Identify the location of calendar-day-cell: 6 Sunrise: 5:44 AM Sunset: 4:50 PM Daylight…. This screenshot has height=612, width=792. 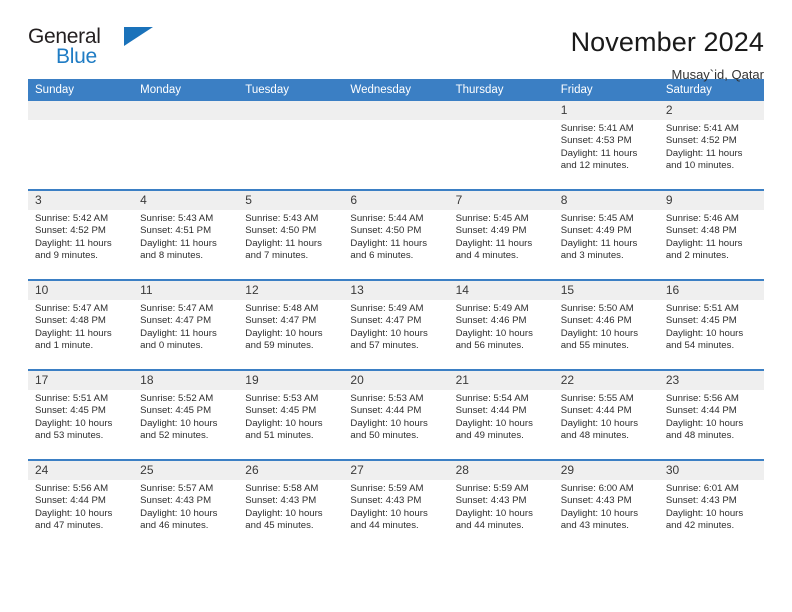
(396, 234).